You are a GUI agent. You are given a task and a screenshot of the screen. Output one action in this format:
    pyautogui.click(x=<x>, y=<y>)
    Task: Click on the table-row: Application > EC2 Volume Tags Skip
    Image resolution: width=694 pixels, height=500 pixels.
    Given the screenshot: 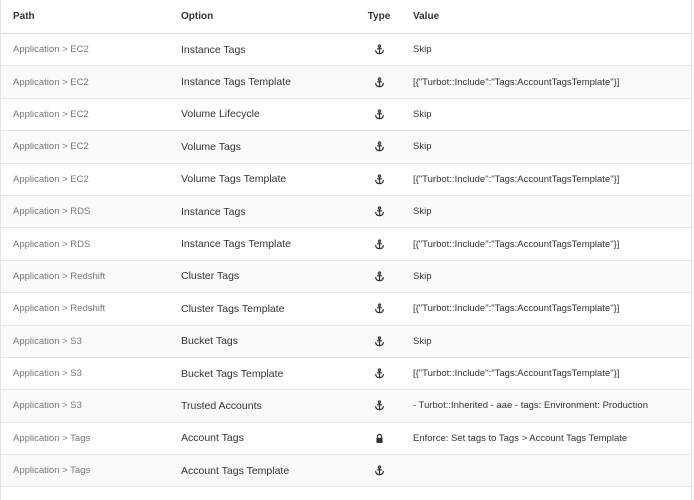 What is the action you would take?
    pyautogui.click(x=346, y=147)
    